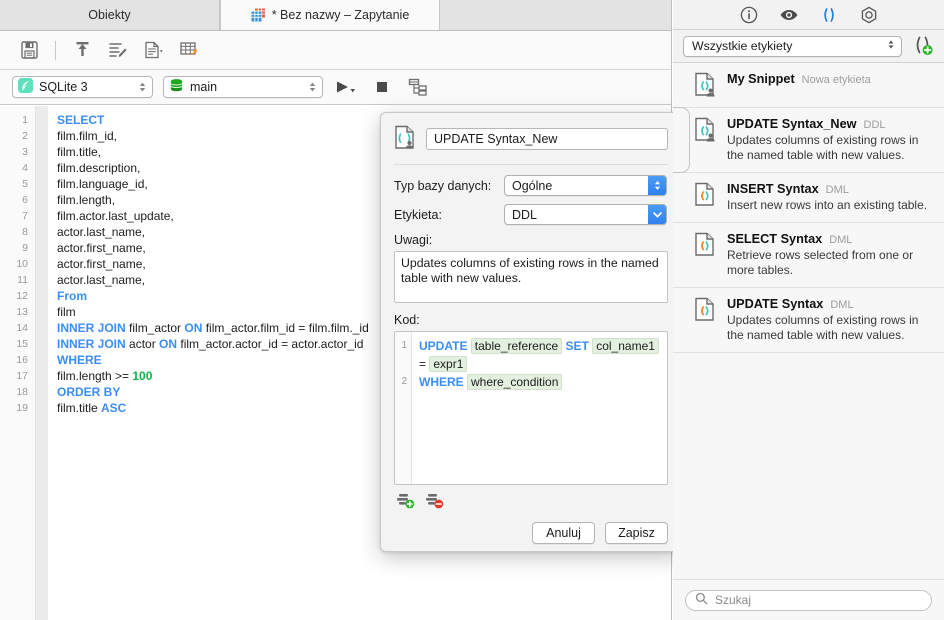 The width and height of the screenshot is (944, 620). What do you see at coordinates (829, 304) in the screenshot?
I see `snippet-title-row: UPDATE Syntax DML` at bounding box center [829, 304].